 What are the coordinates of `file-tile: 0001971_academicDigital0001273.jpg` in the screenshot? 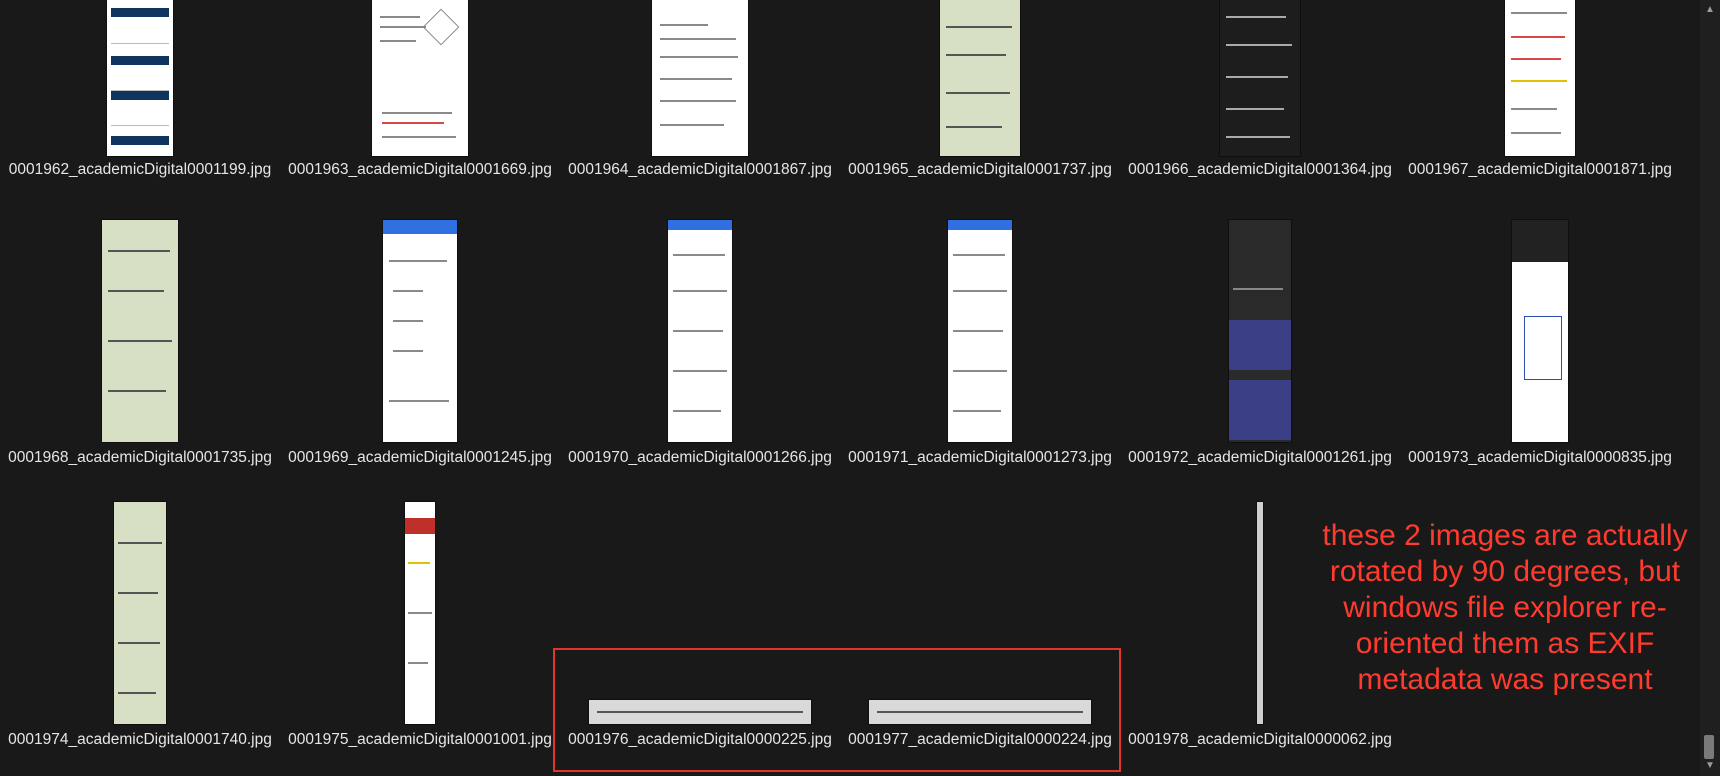 It's located at (980, 353).